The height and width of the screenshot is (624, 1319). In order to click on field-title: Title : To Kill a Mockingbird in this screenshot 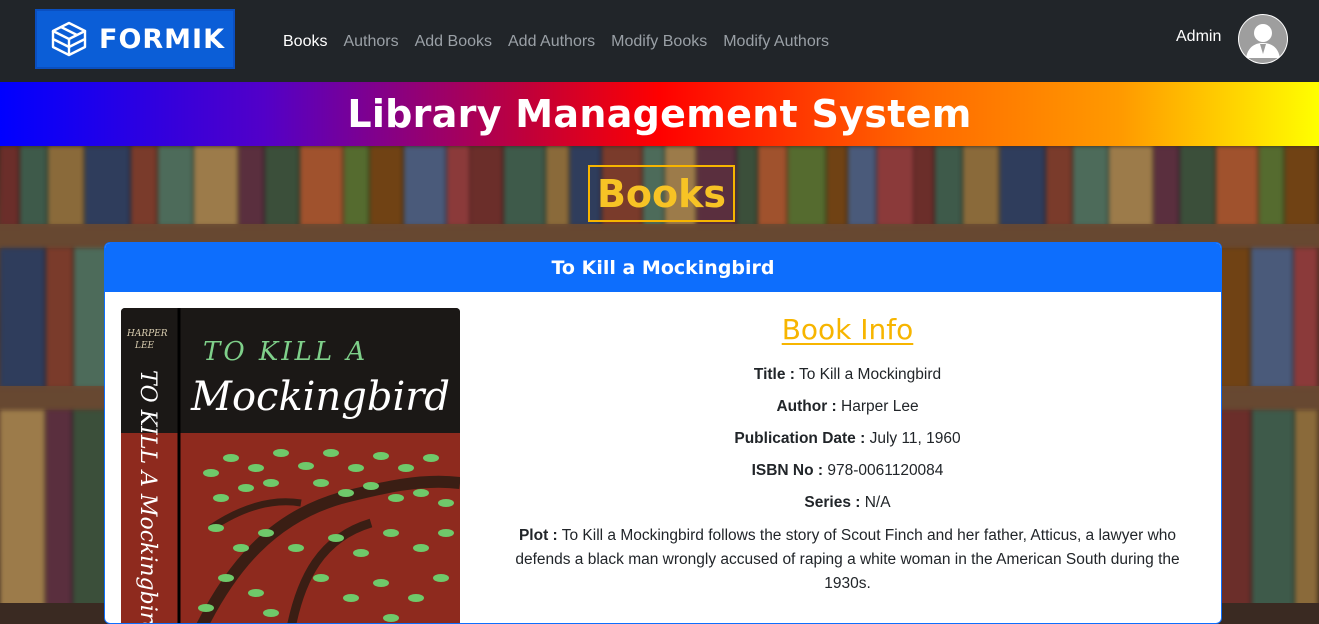, I will do `click(847, 374)`.